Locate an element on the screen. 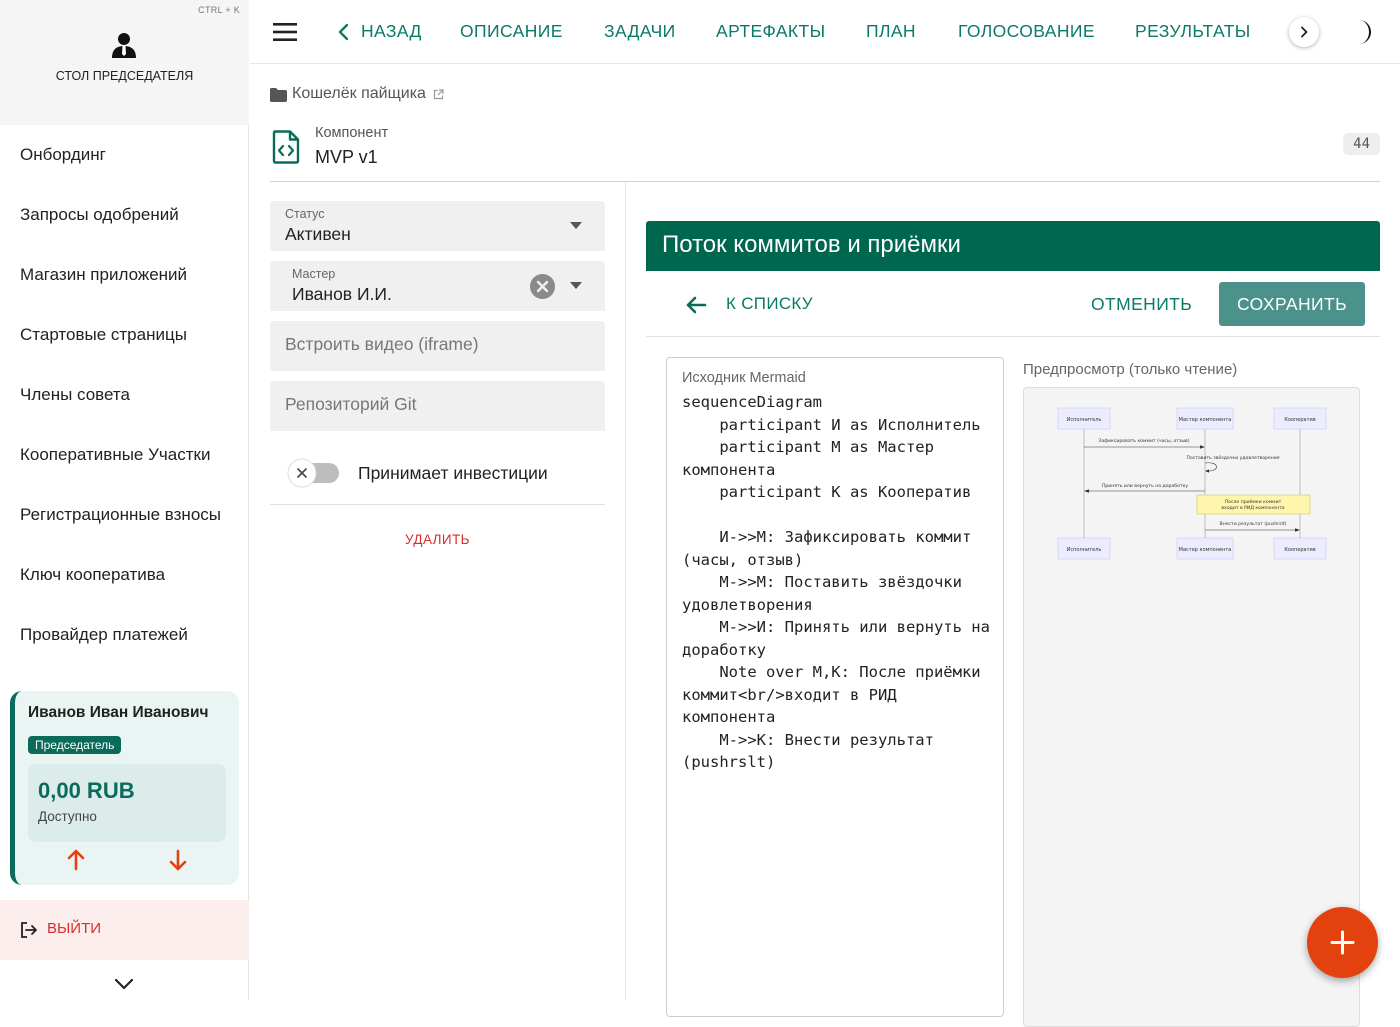 The height and width of the screenshot is (1027, 1400). tabs-scroll-right-button is located at coordinates (1304, 32).